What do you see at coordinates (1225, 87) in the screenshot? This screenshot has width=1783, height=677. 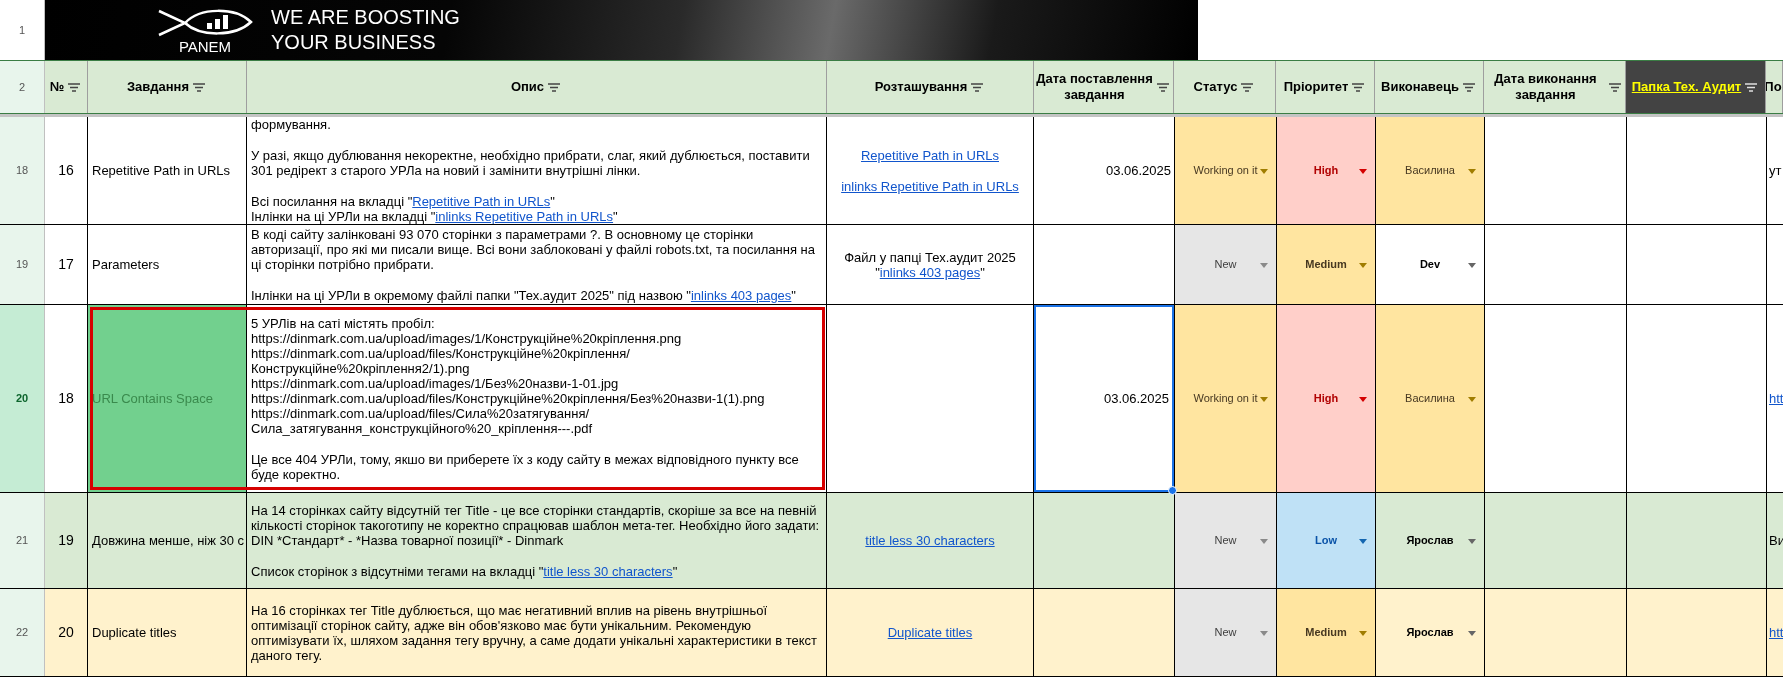 I see `column-header: Статус` at bounding box center [1225, 87].